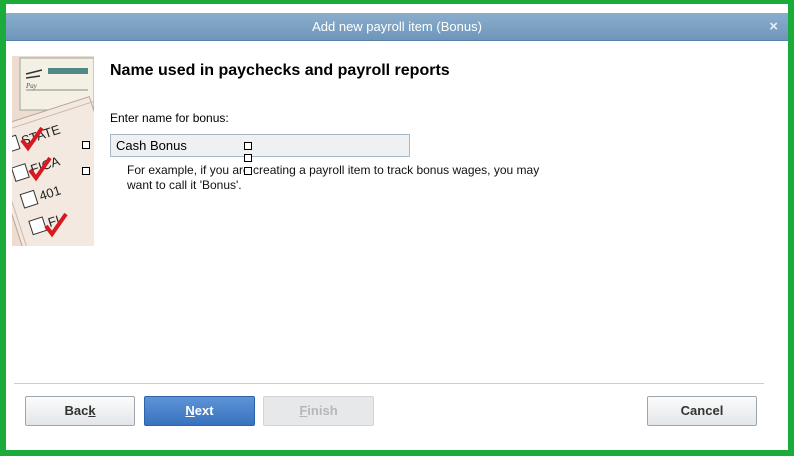  What do you see at coordinates (86, 145) in the screenshot?
I see `resize-handle-left-top` at bounding box center [86, 145].